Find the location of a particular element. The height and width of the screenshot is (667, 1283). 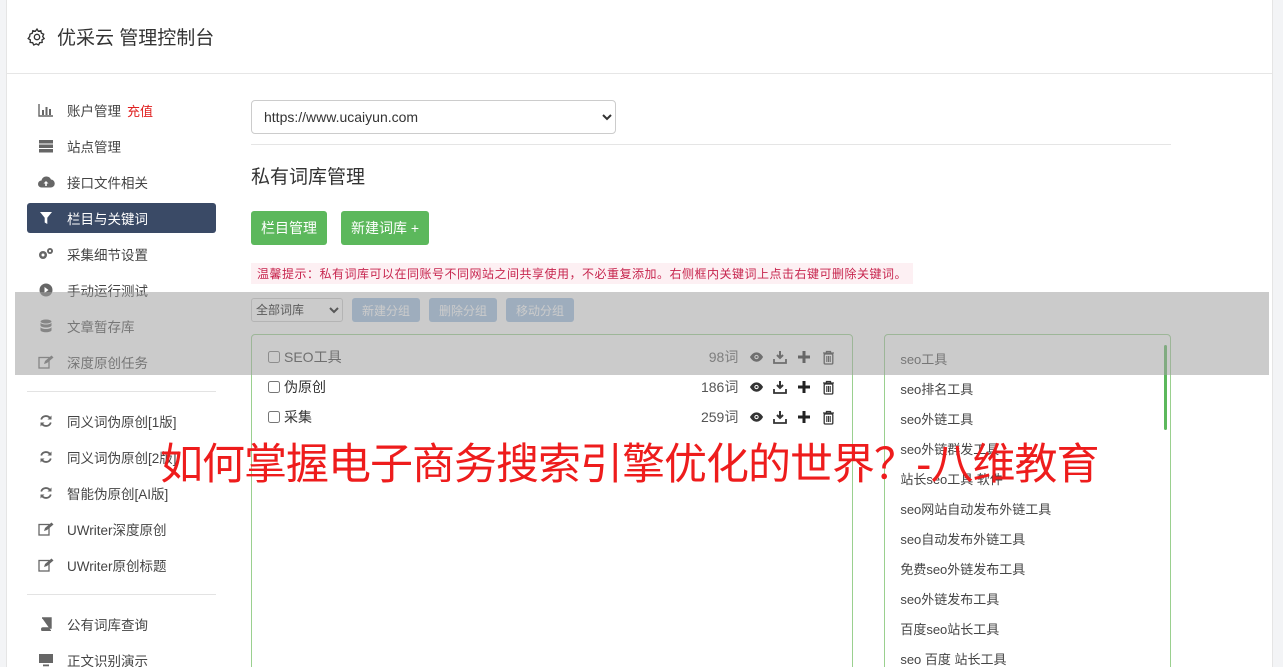

gear-icon is located at coordinates (36, 36).